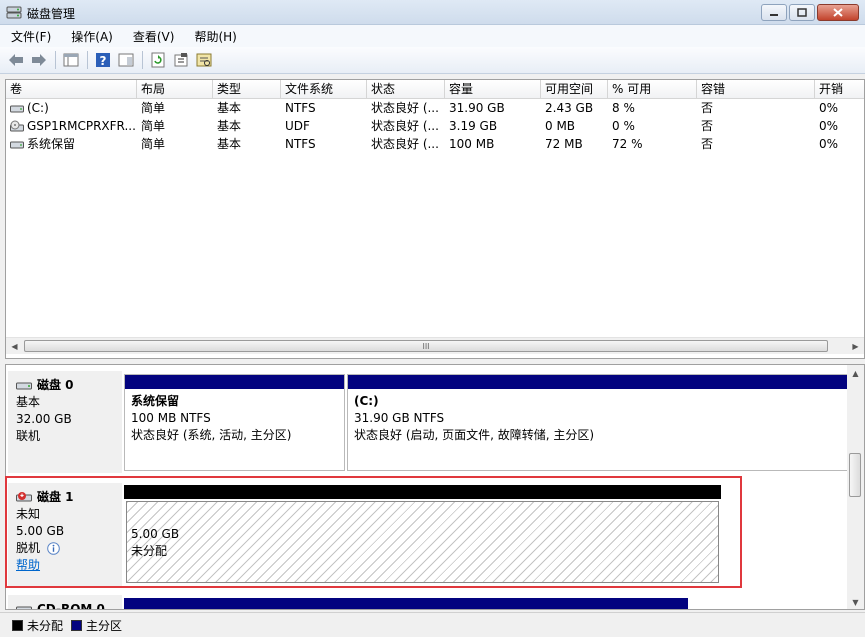 The height and width of the screenshot is (637, 865). What do you see at coordinates (406, 89) in the screenshot?
I see `column-header-status: 状态` at bounding box center [406, 89].